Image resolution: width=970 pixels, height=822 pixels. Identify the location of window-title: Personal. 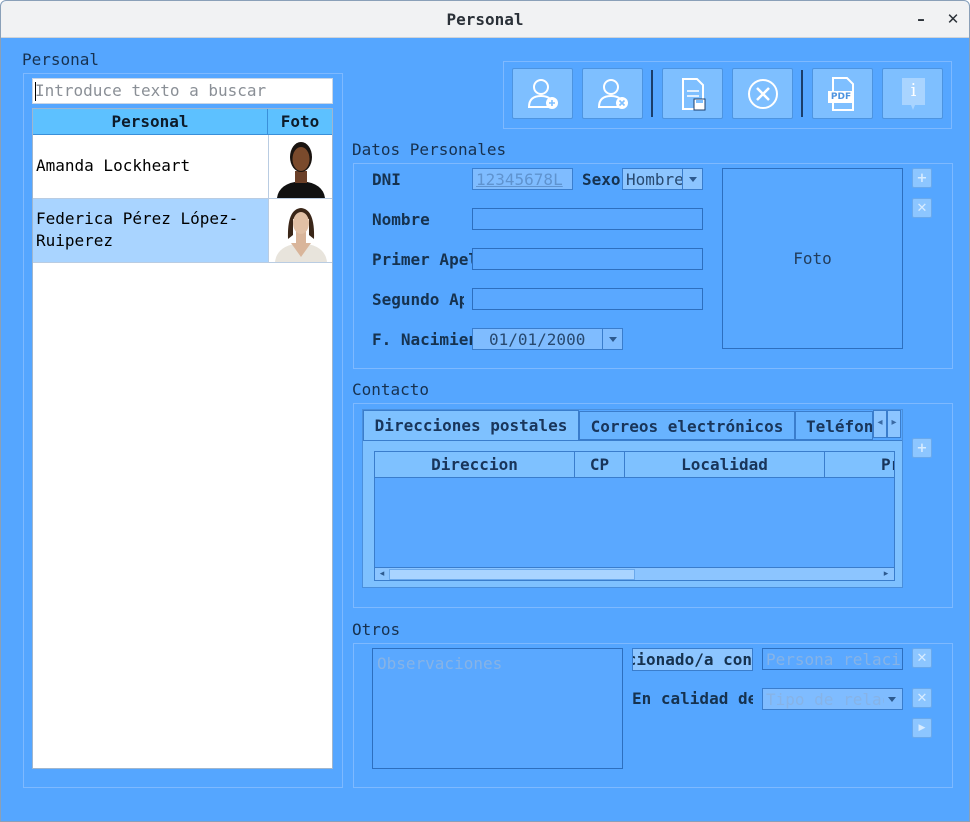
(485, 19).